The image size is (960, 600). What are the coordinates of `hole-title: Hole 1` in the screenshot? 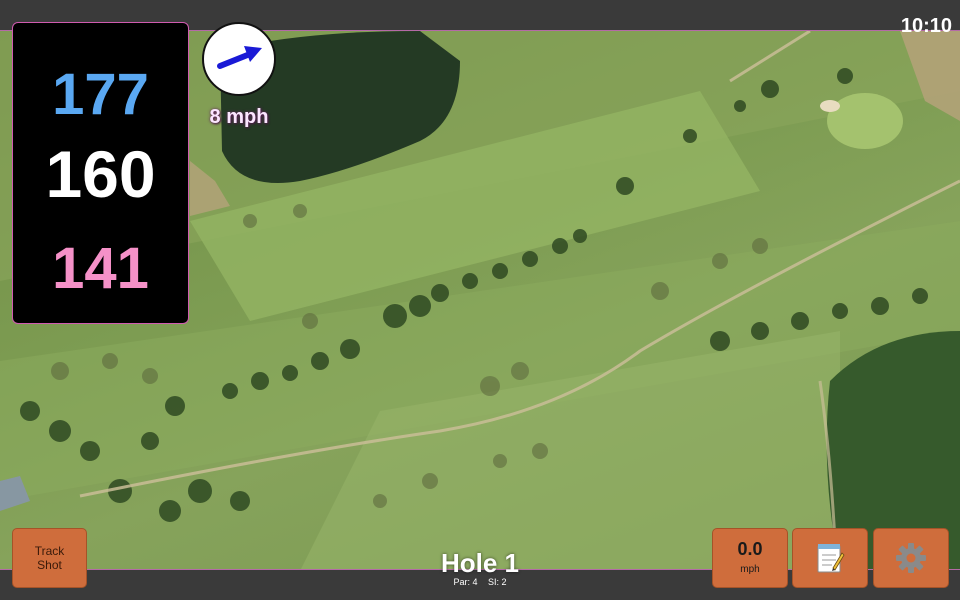 It's located at (480, 563).